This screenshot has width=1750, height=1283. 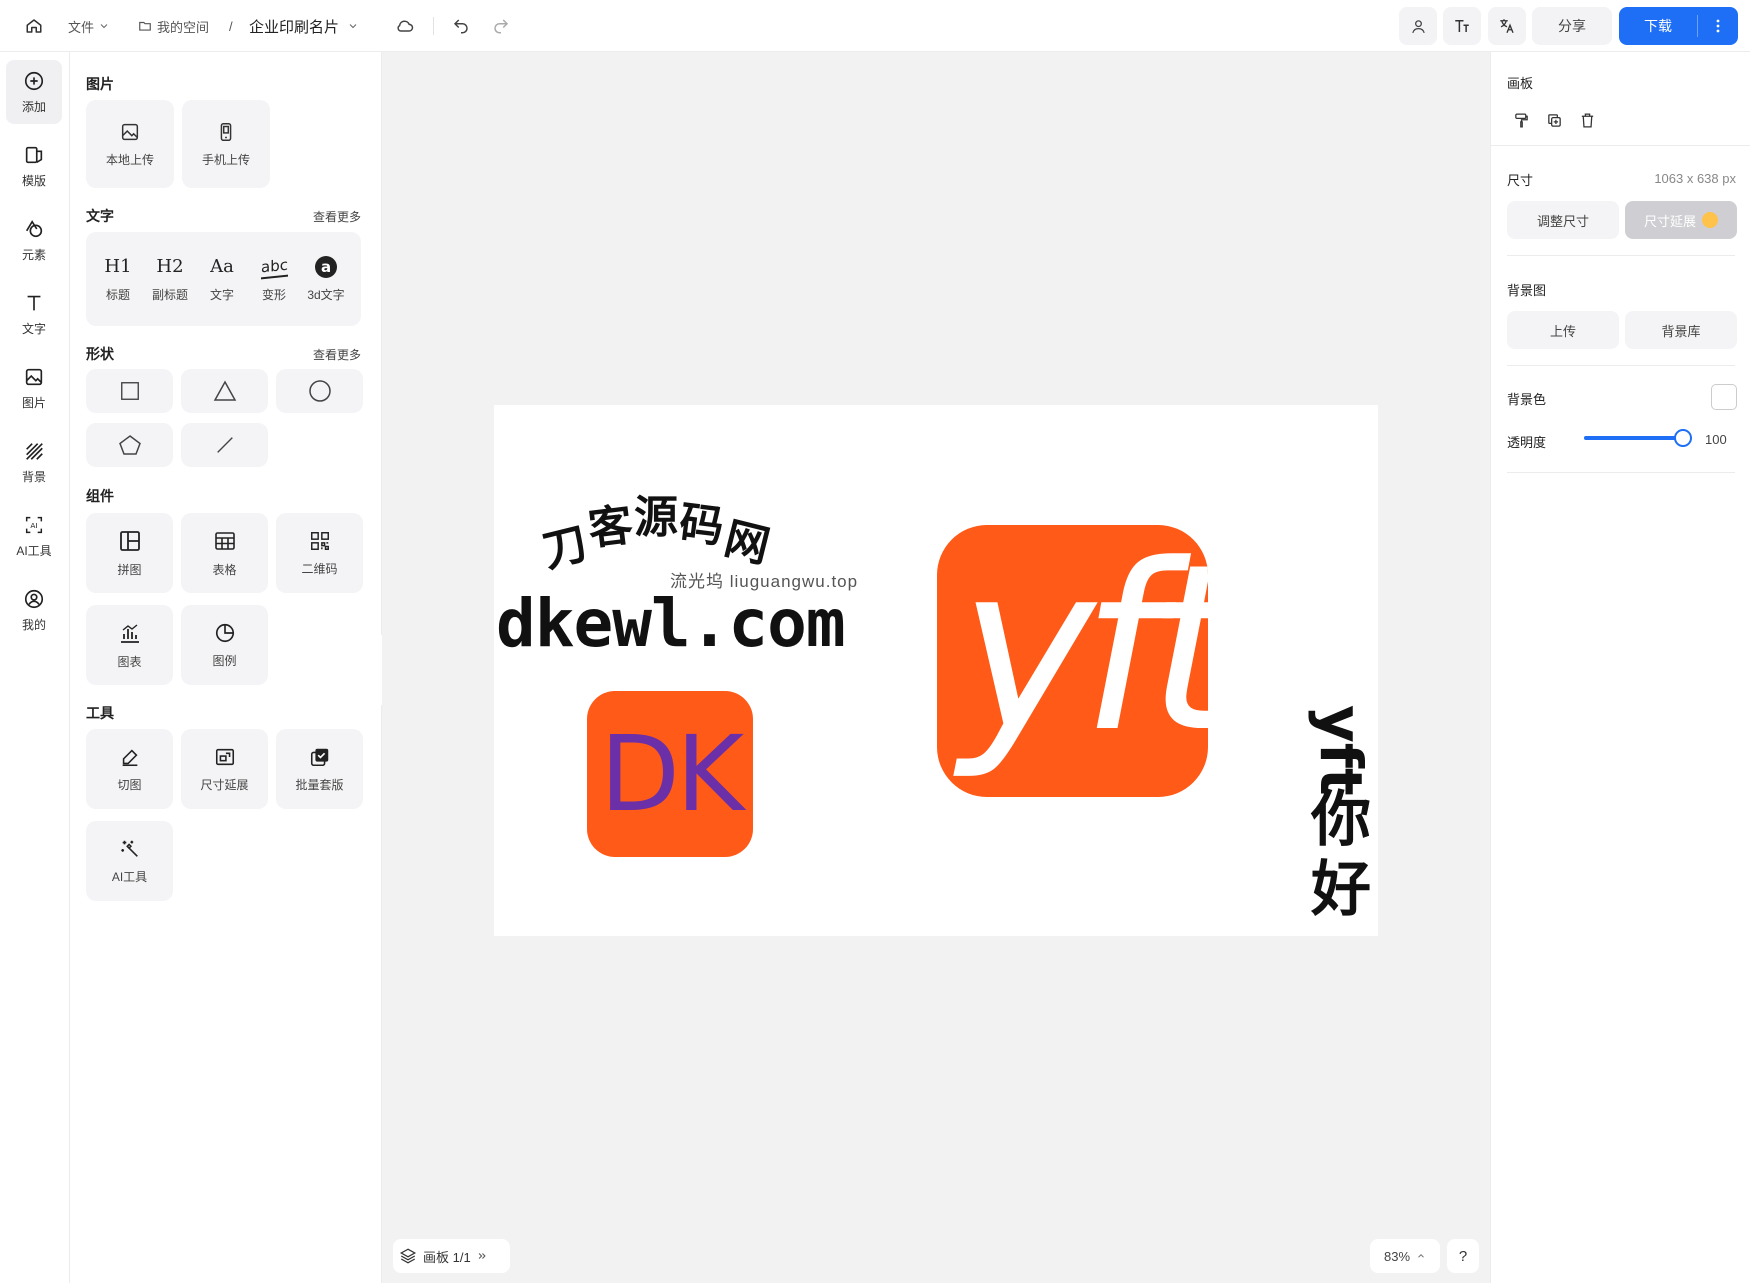 I want to click on text-style-h2: H2 副标题, so click(x=170, y=279).